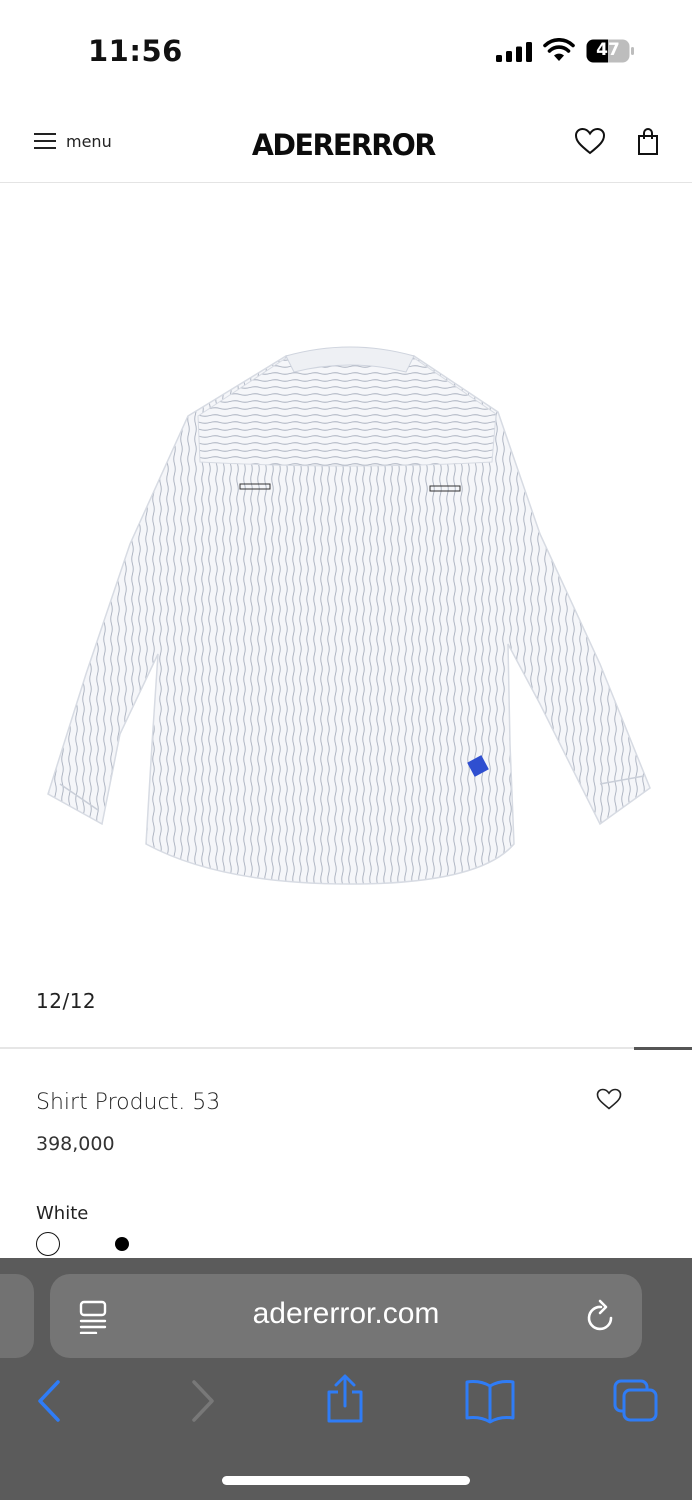 The width and height of the screenshot is (692, 1500). What do you see at coordinates (601, 1316) in the screenshot?
I see `reload-icon` at bounding box center [601, 1316].